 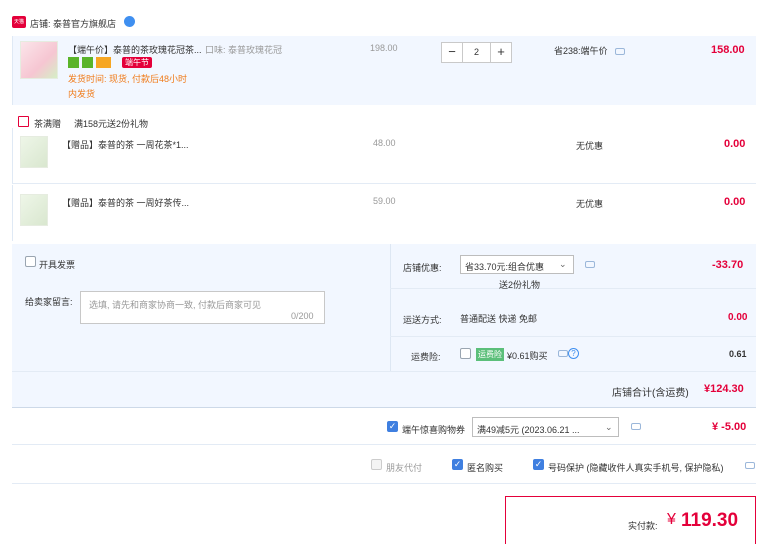 What do you see at coordinates (520, 285) in the screenshot?
I see `gift-note: 送2份礼物` at bounding box center [520, 285].